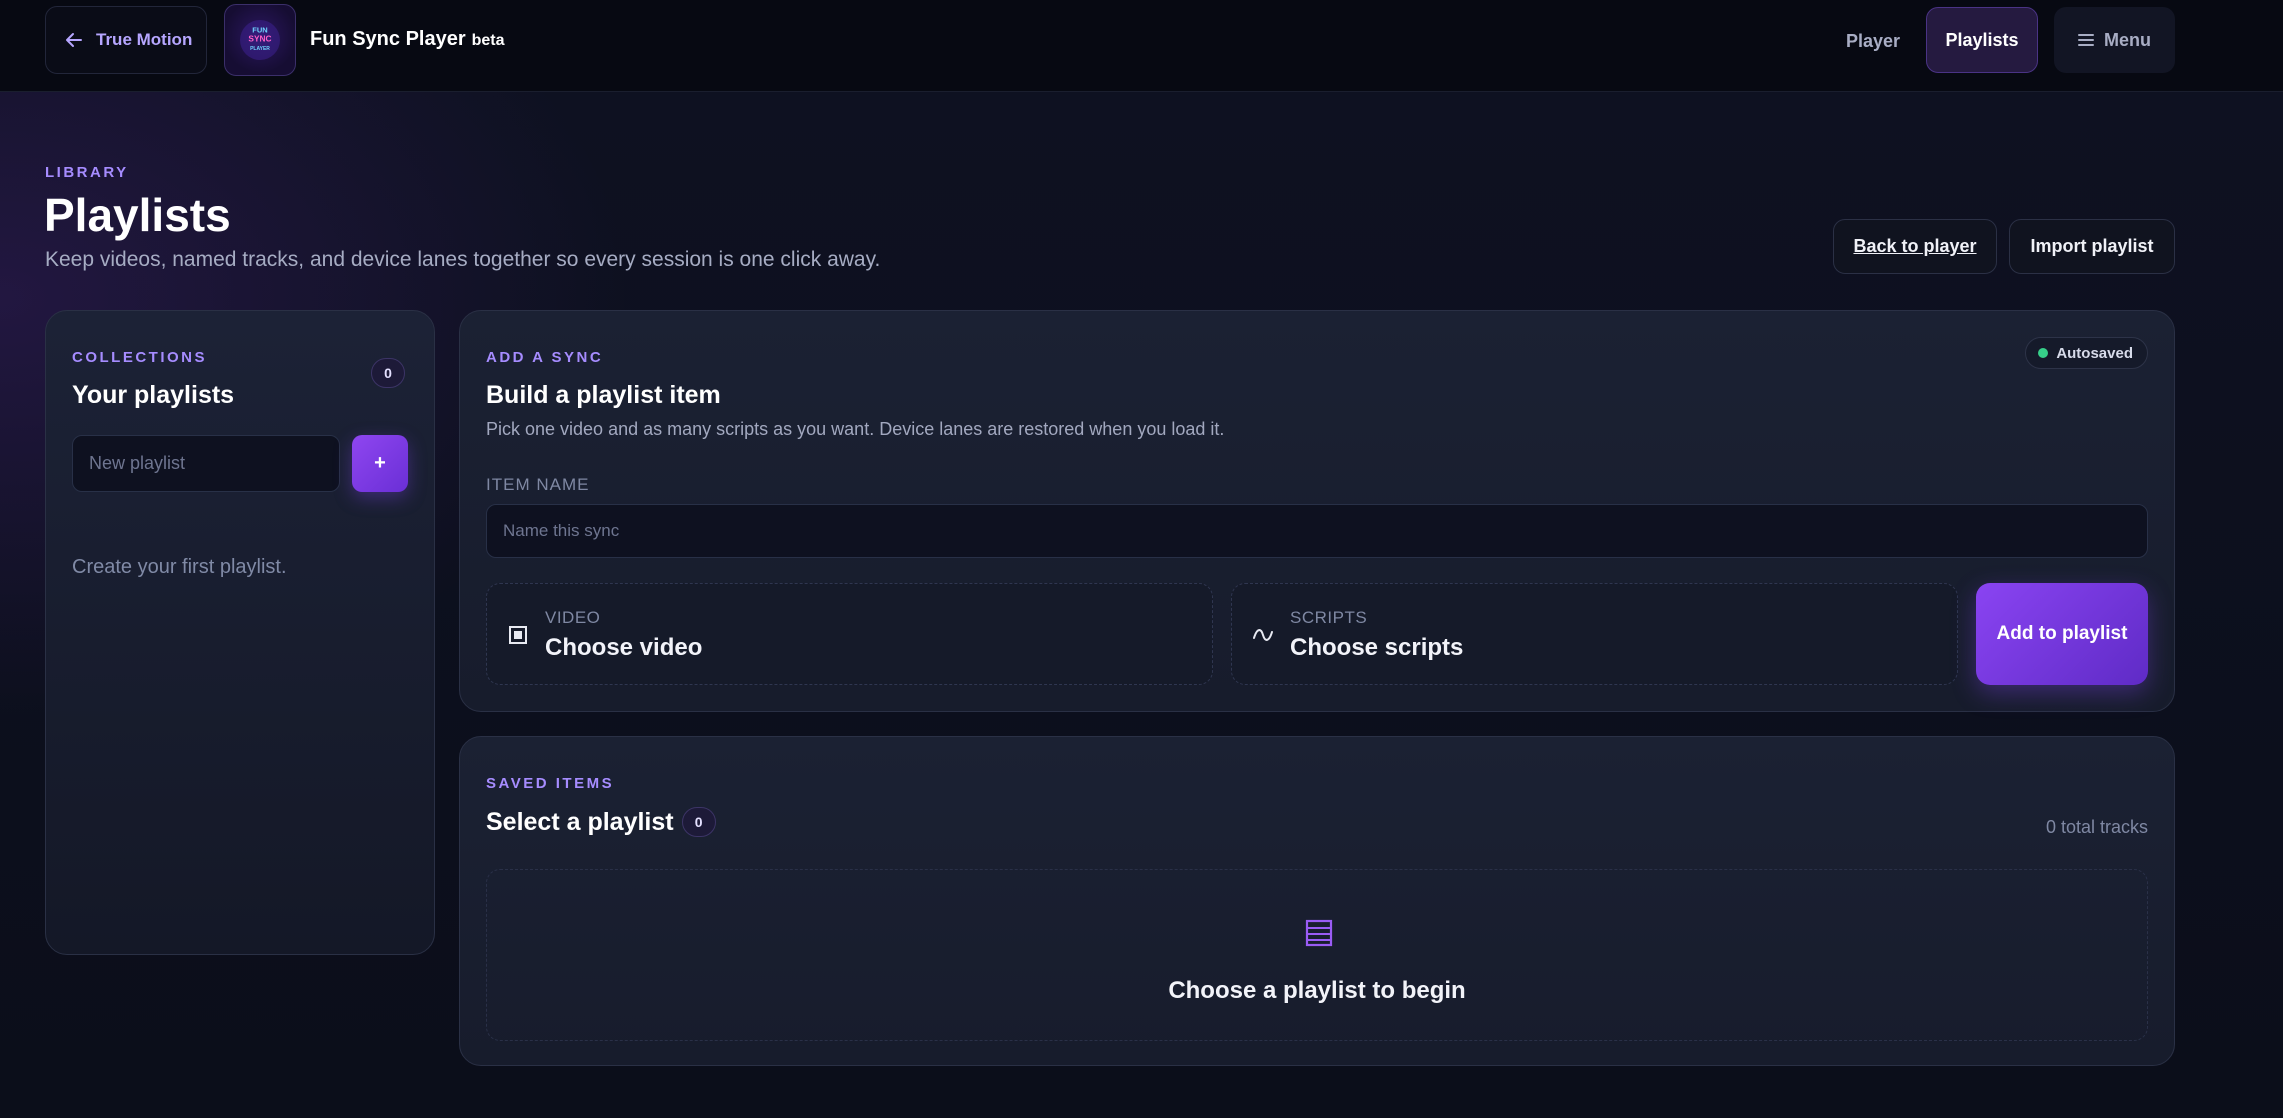 This screenshot has width=2283, height=1118. I want to click on wave-icon, so click(1263, 635).